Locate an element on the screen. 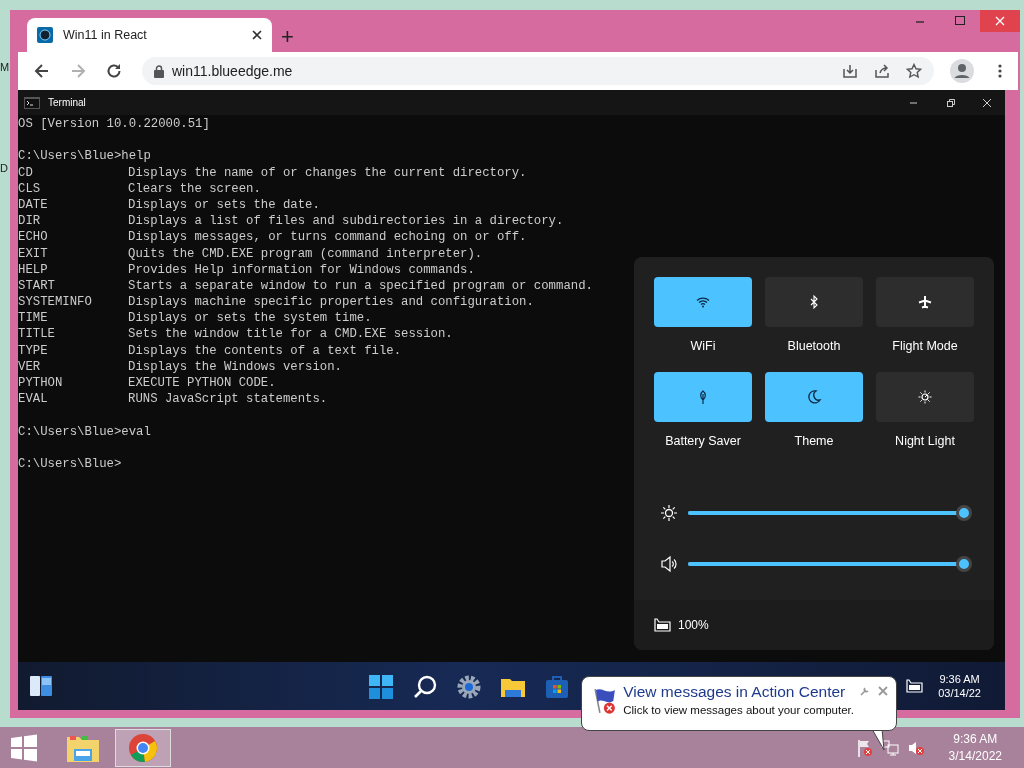 The width and height of the screenshot is (1024, 768). lock-icon is located at coordinates (159, 71).